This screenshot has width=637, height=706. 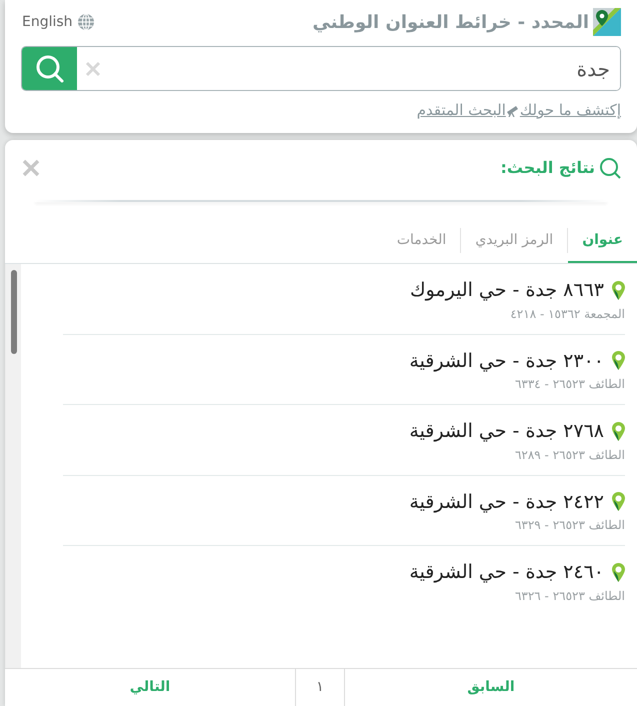 What do you see at coordinates (507, 290) in the screenshot?
I see `result-title: ٨٦٦٣ جدة - حي اليرموك` at bounding box center [507, 290].